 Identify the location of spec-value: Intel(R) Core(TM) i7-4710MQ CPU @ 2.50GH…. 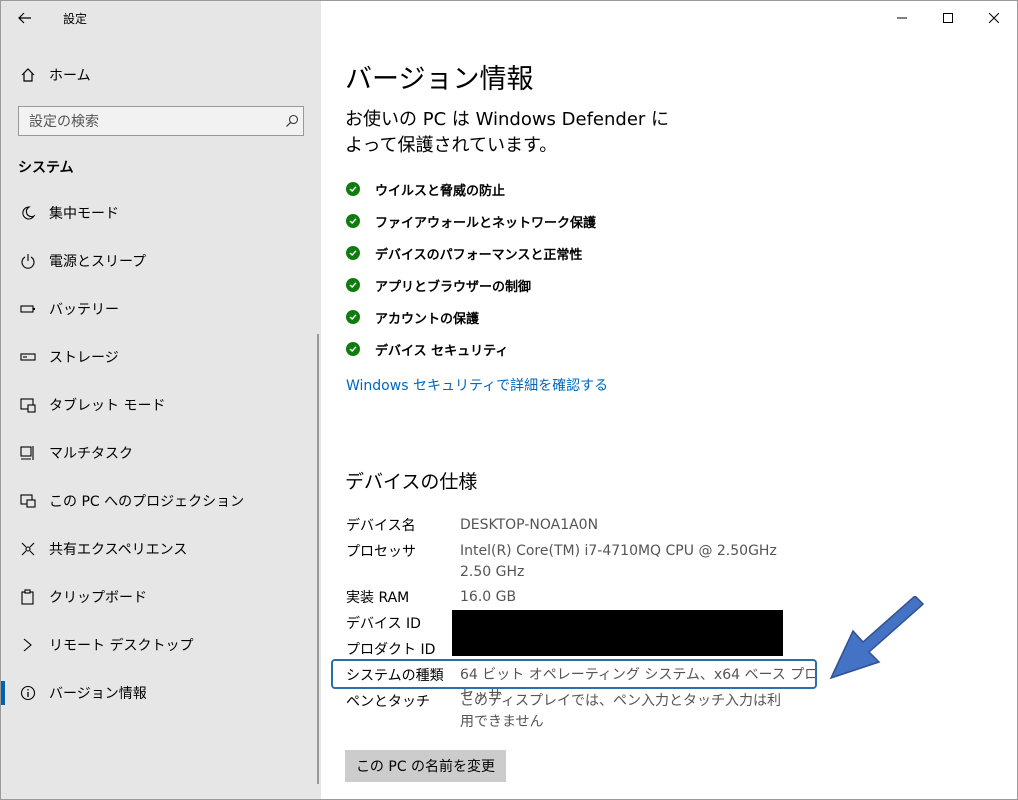
(618, 561).